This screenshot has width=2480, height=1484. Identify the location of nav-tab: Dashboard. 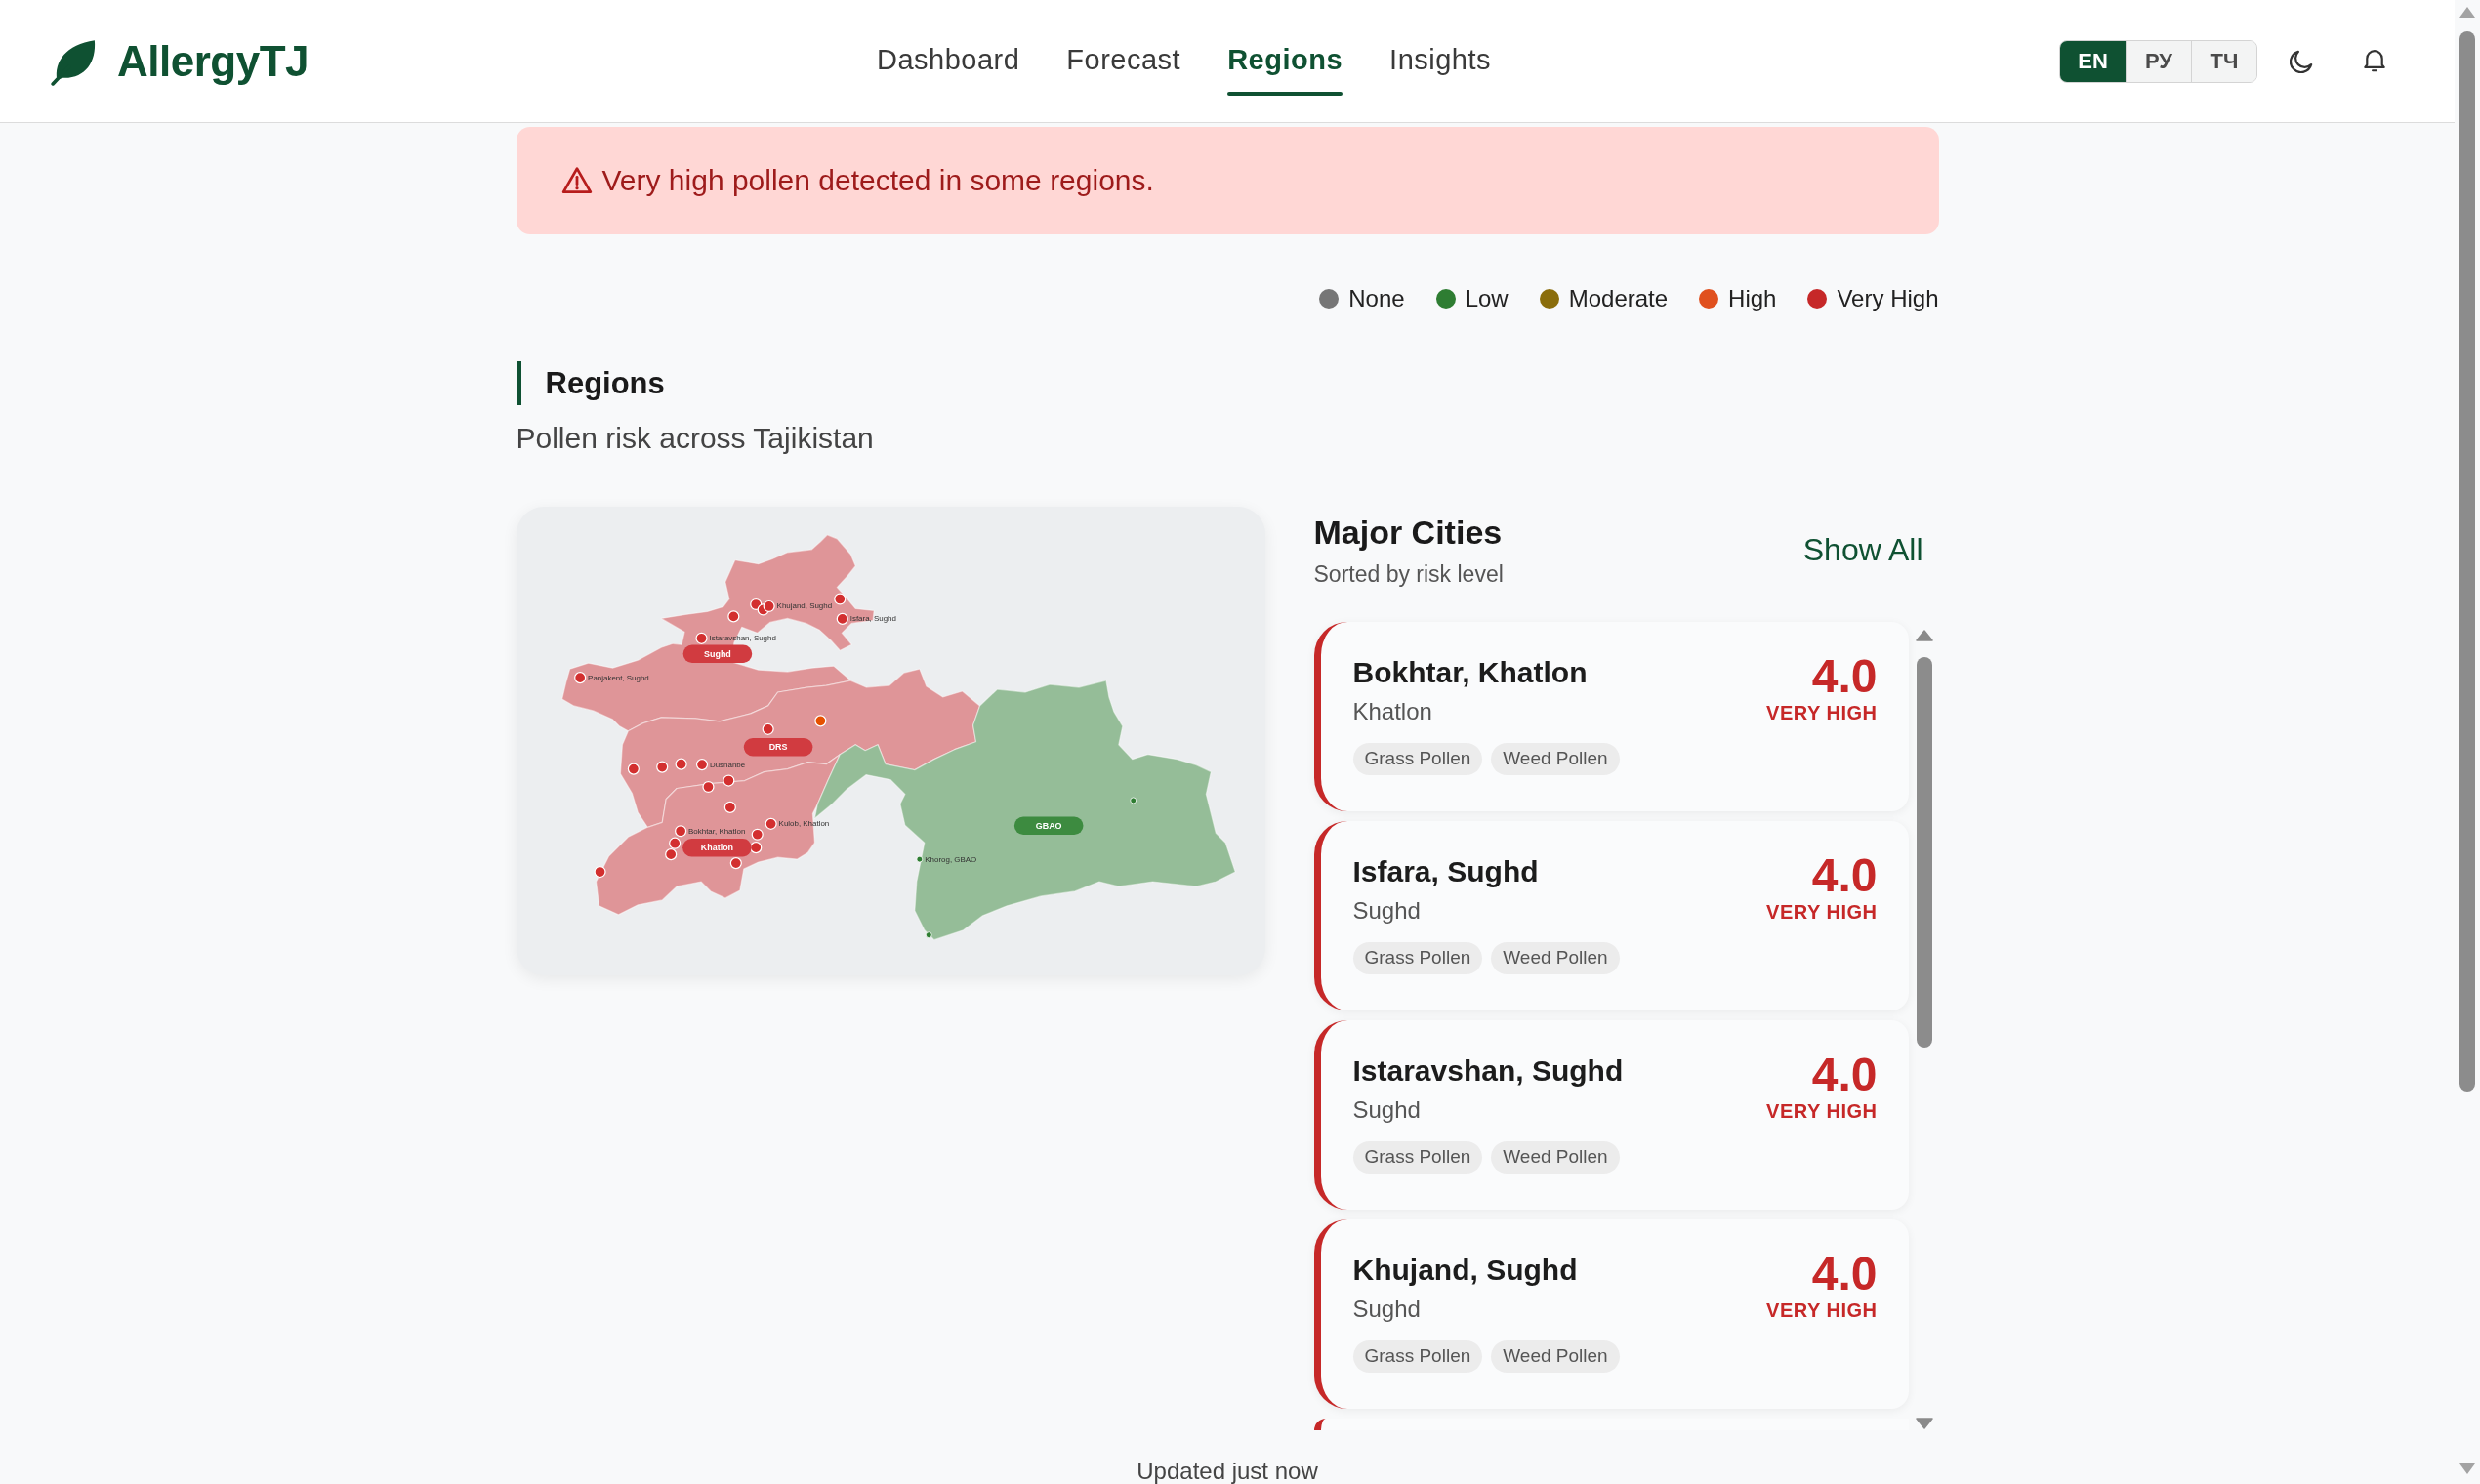
(948, 61).